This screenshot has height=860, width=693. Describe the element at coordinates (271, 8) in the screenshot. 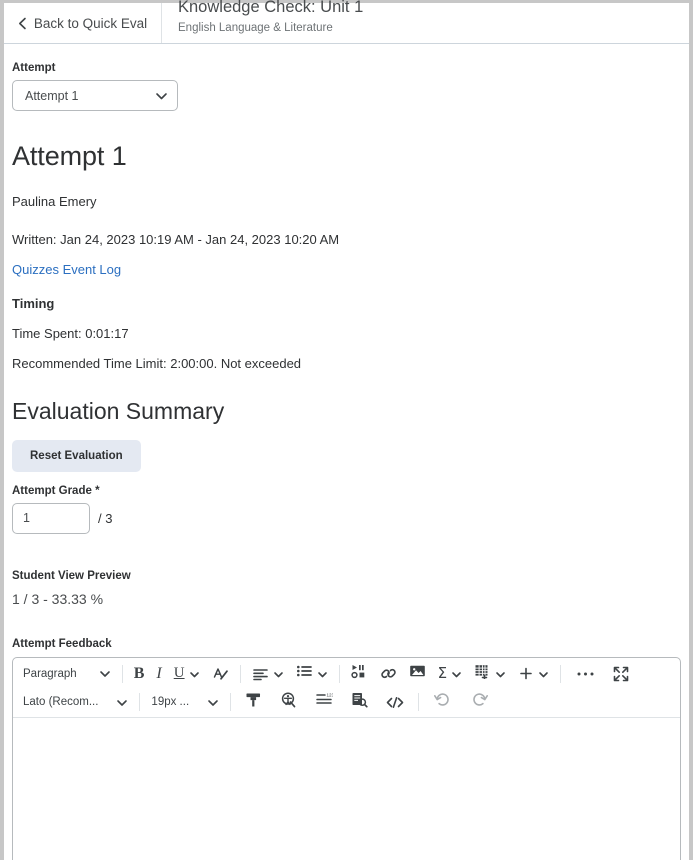

I see `page-title: Knowledge Check: Unit 1` at that location.